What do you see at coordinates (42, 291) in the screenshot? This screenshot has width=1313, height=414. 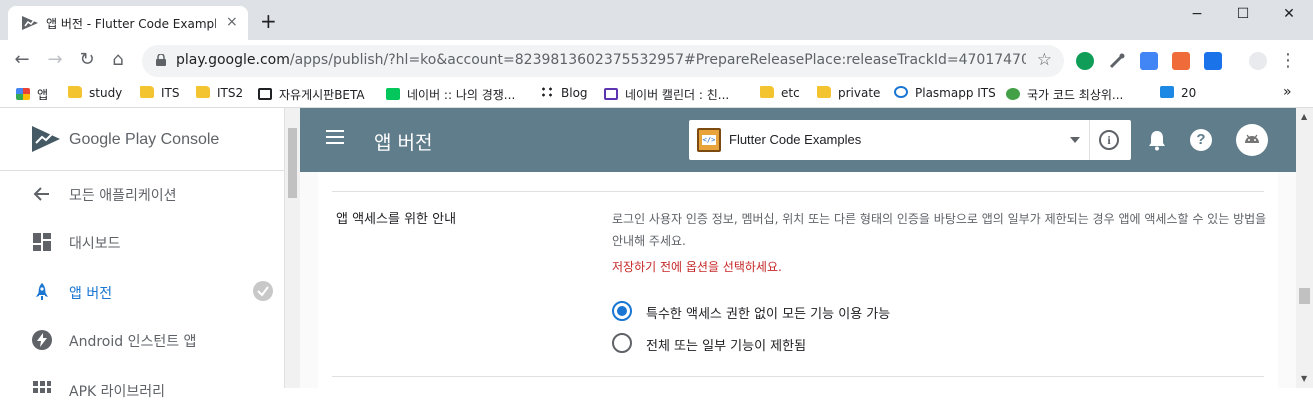 I see `rocket-icon` at bounding box center [42, 291].